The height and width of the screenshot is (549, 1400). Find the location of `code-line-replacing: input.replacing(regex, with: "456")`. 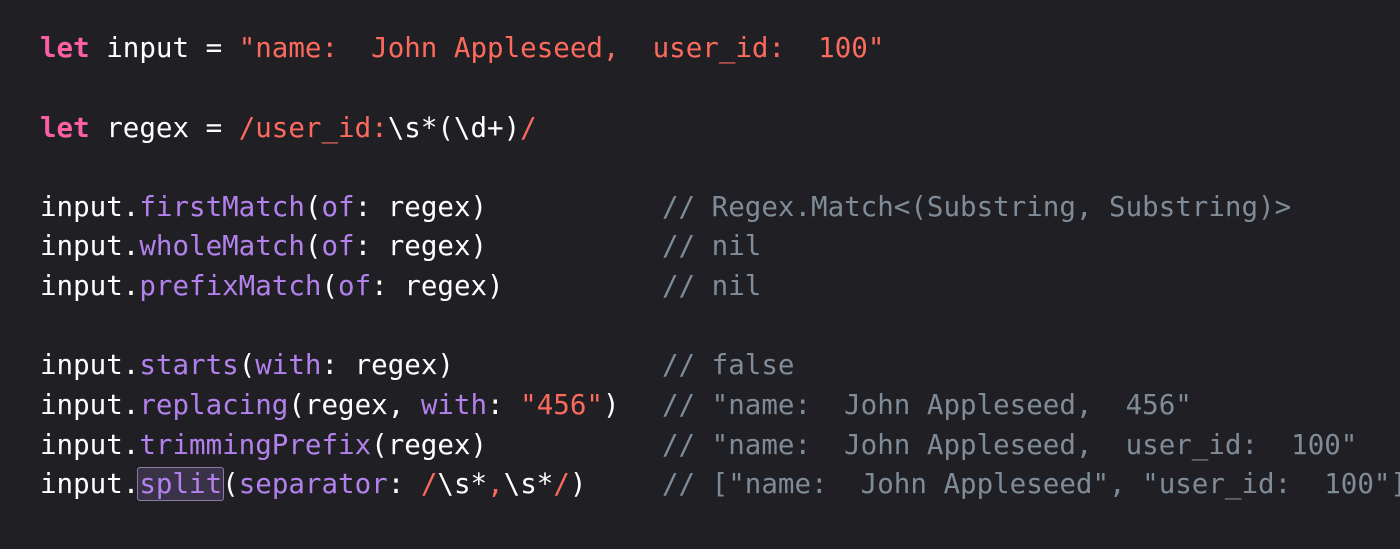

code-line-replacing: input.replacing(regex, with: "456") is located at coordinates (330, 405).